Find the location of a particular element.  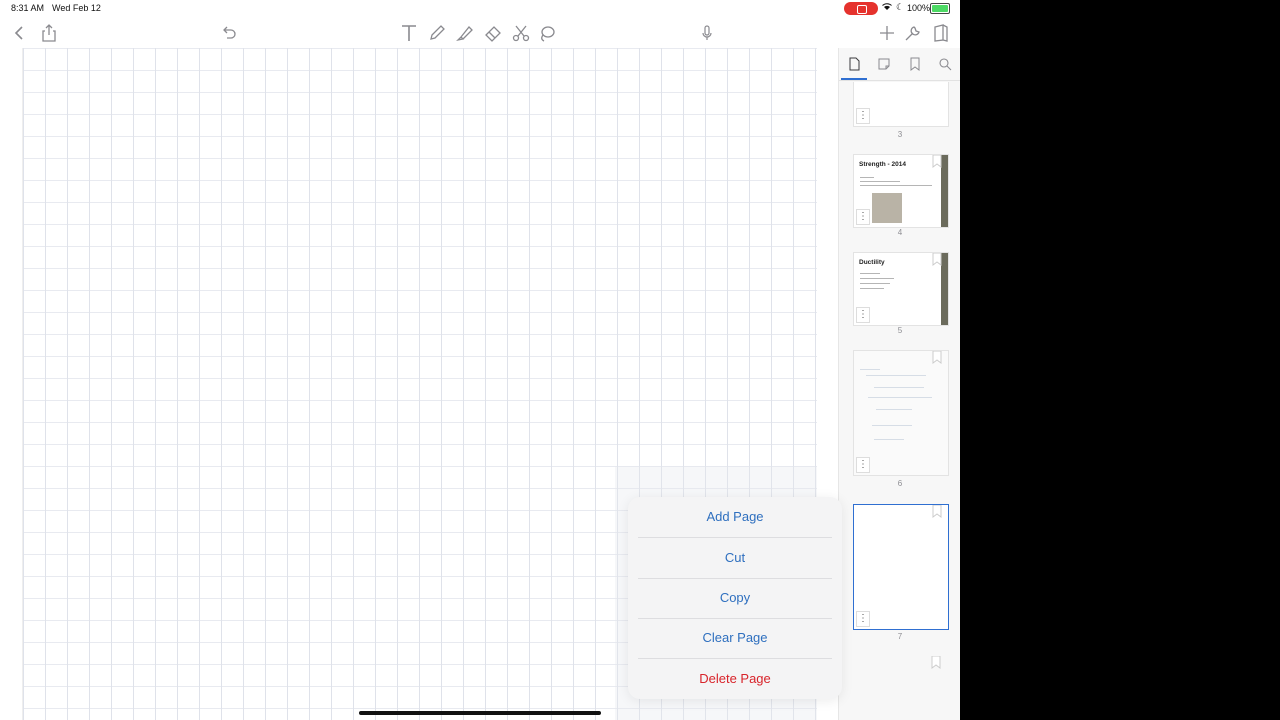

wrench-icon is located at coordinates (913, 33).